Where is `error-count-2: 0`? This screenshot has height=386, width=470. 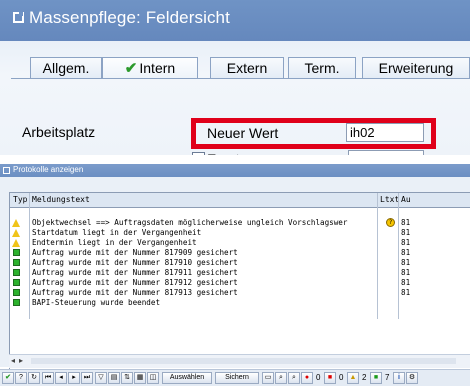 error-count-2: 0 is located at coordinates (341, 377).